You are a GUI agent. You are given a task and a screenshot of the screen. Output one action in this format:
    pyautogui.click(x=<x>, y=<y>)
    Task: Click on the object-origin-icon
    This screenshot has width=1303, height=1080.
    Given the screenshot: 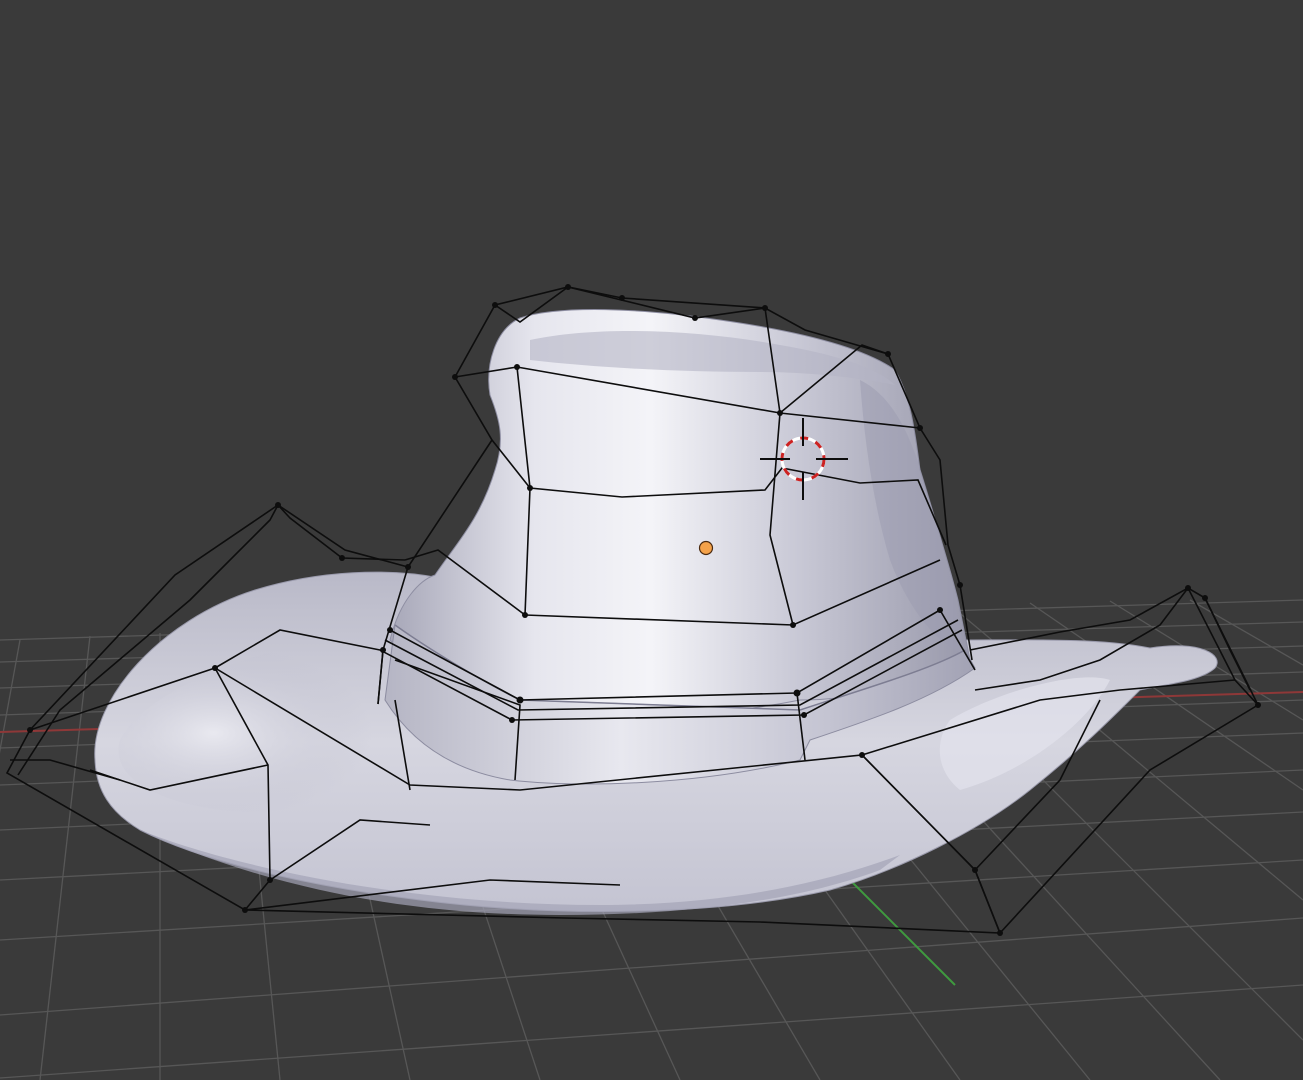 What is the action you would take?
    pyautogui.click(x=706, y=548)
    